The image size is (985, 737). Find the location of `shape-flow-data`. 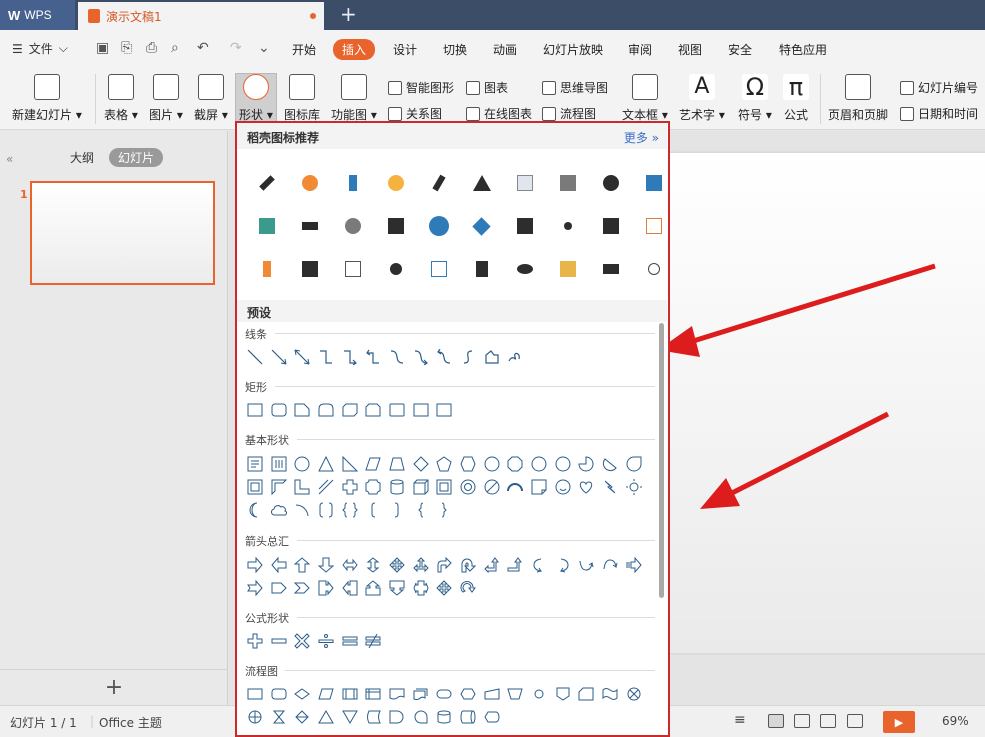

shape-flow-data is located at coordinates (326, 694).